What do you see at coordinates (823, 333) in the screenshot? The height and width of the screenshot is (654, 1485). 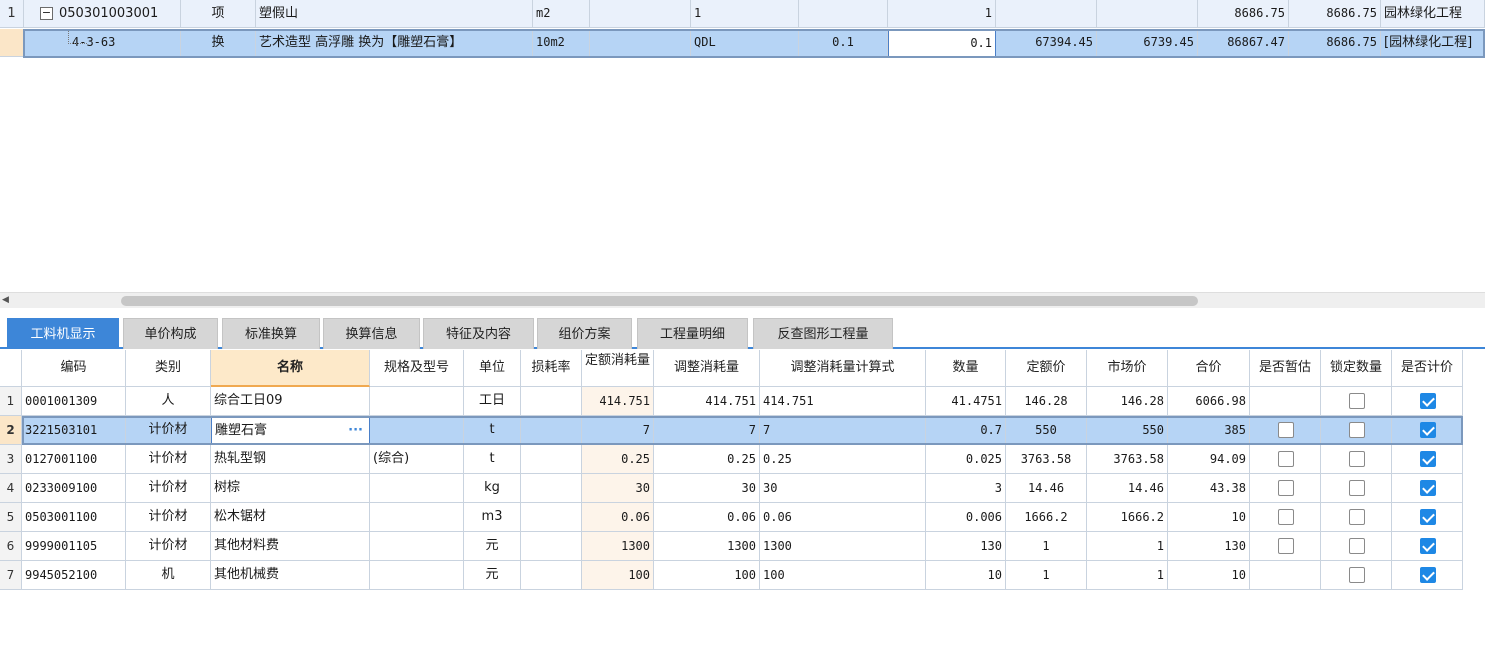 I see `tab-8: 反查图形工程量` at bounding box center [823, 333].